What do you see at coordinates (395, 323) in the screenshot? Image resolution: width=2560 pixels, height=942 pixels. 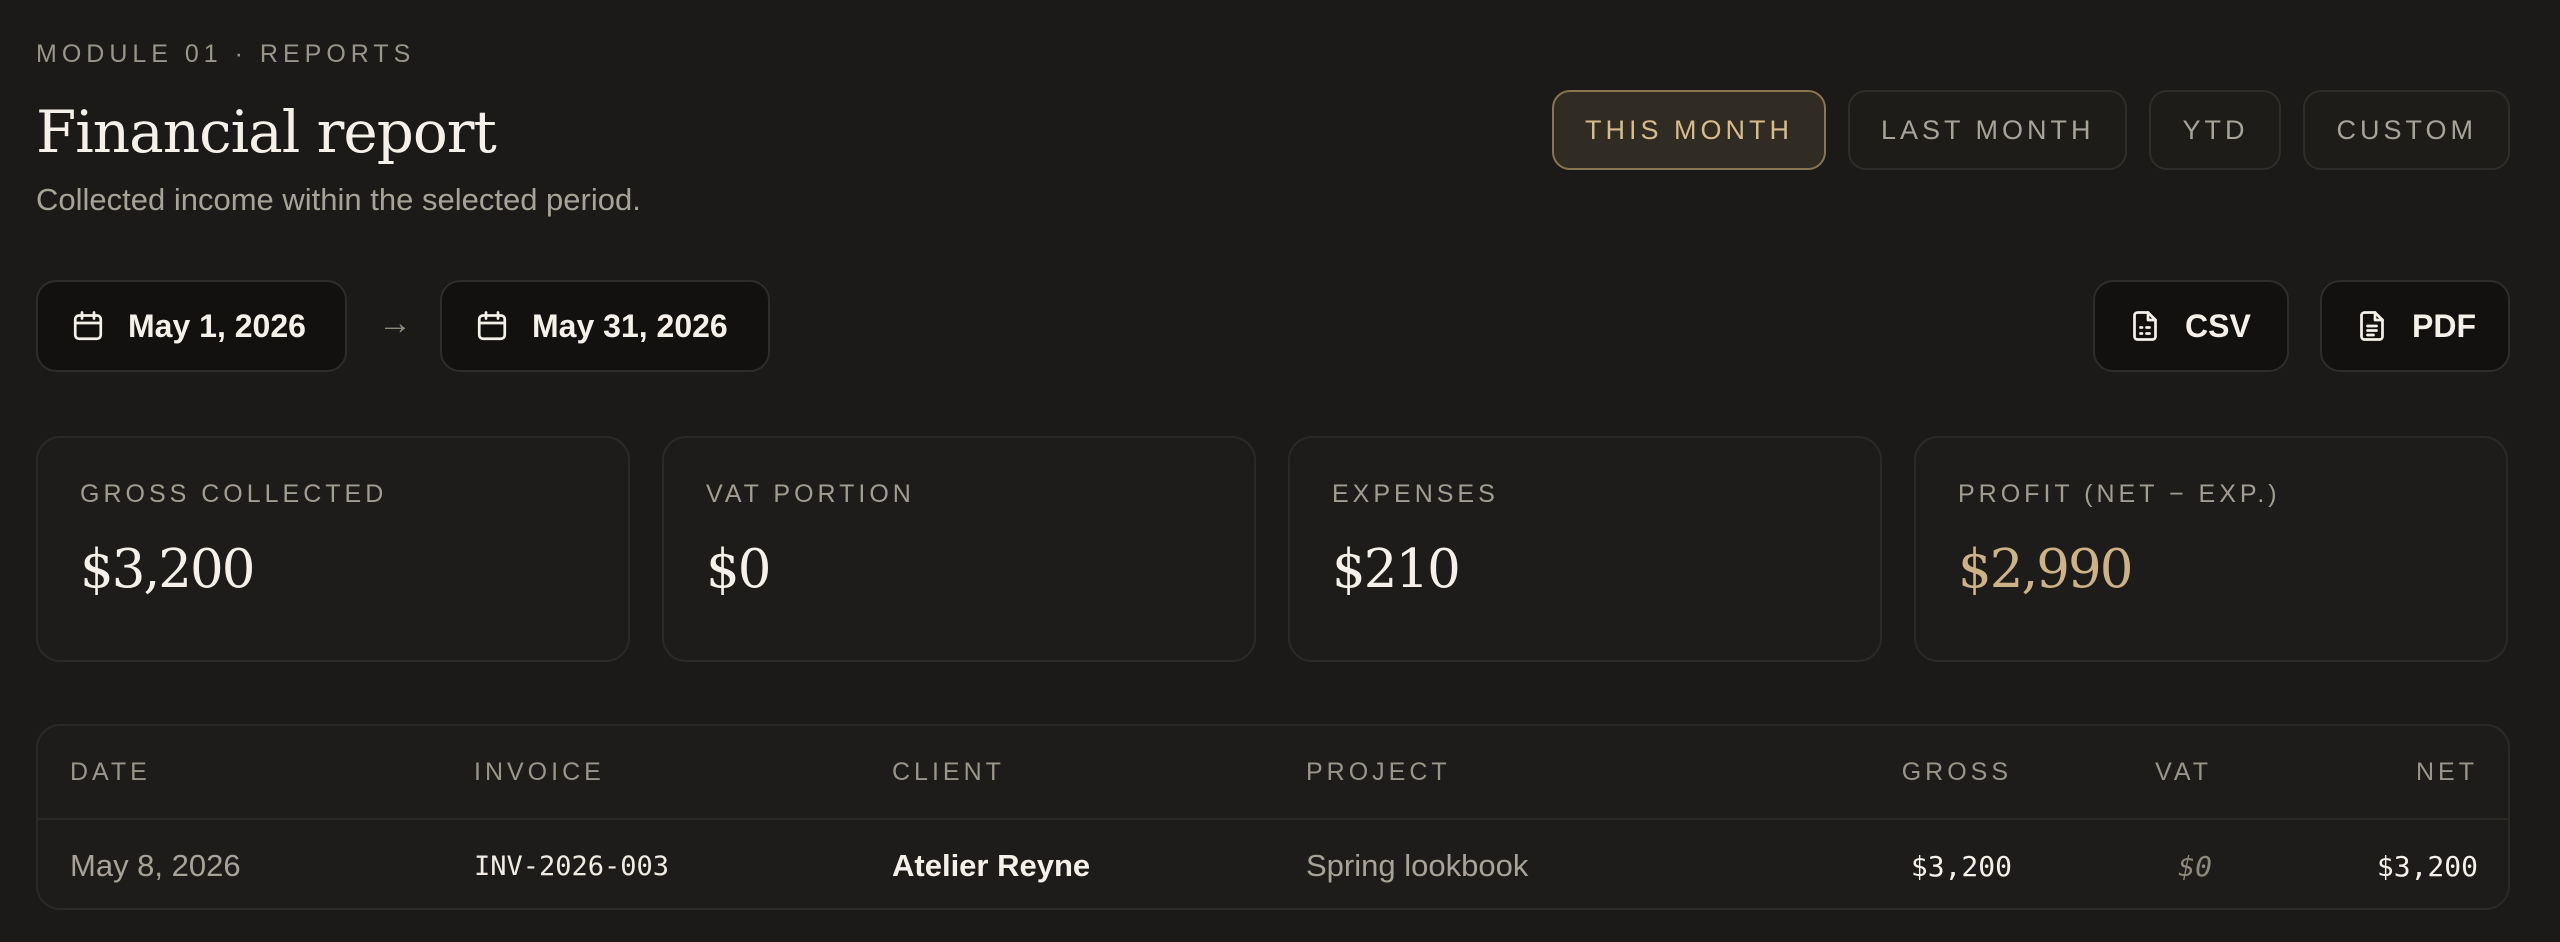 I see `arrow-right-icon: →` at bounding box center [395, 323].